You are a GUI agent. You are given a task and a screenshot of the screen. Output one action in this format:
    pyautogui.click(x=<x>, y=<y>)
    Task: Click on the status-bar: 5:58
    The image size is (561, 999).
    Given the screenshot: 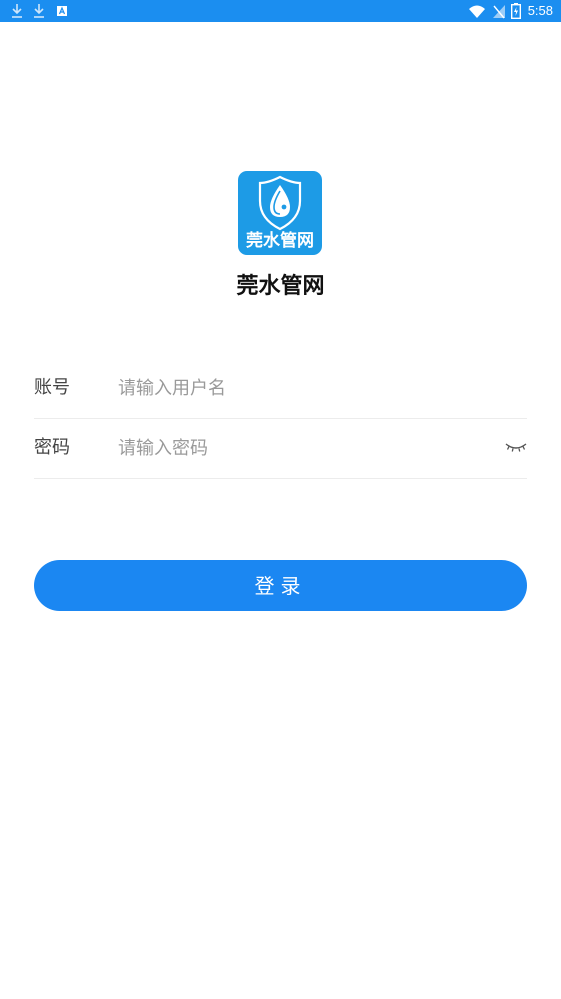 What is the action you would take?
    pyautogui.click(x=280, y=11)
    